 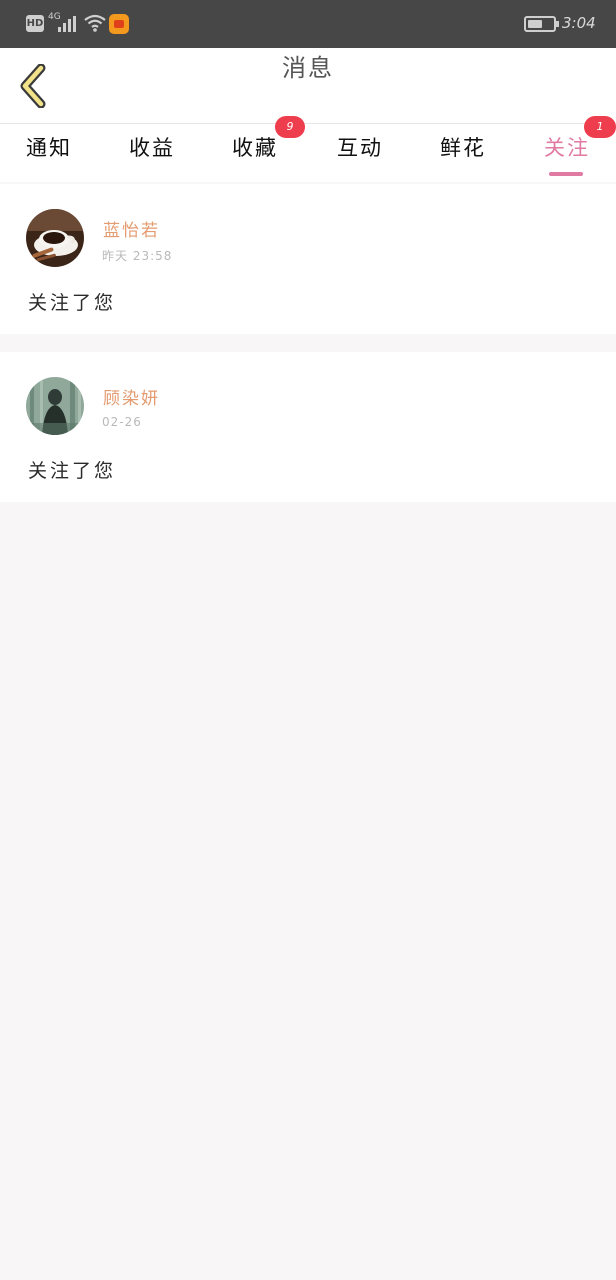 What do you see at coordinates (131, 396) in the screenshot?
I see `user-name: 顾染妍` at bounding box center [131, 396].